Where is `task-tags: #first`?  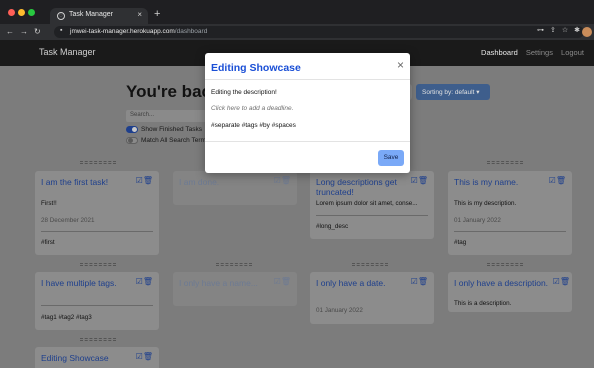
task-tags: #first is located at coordinates (48, 242).